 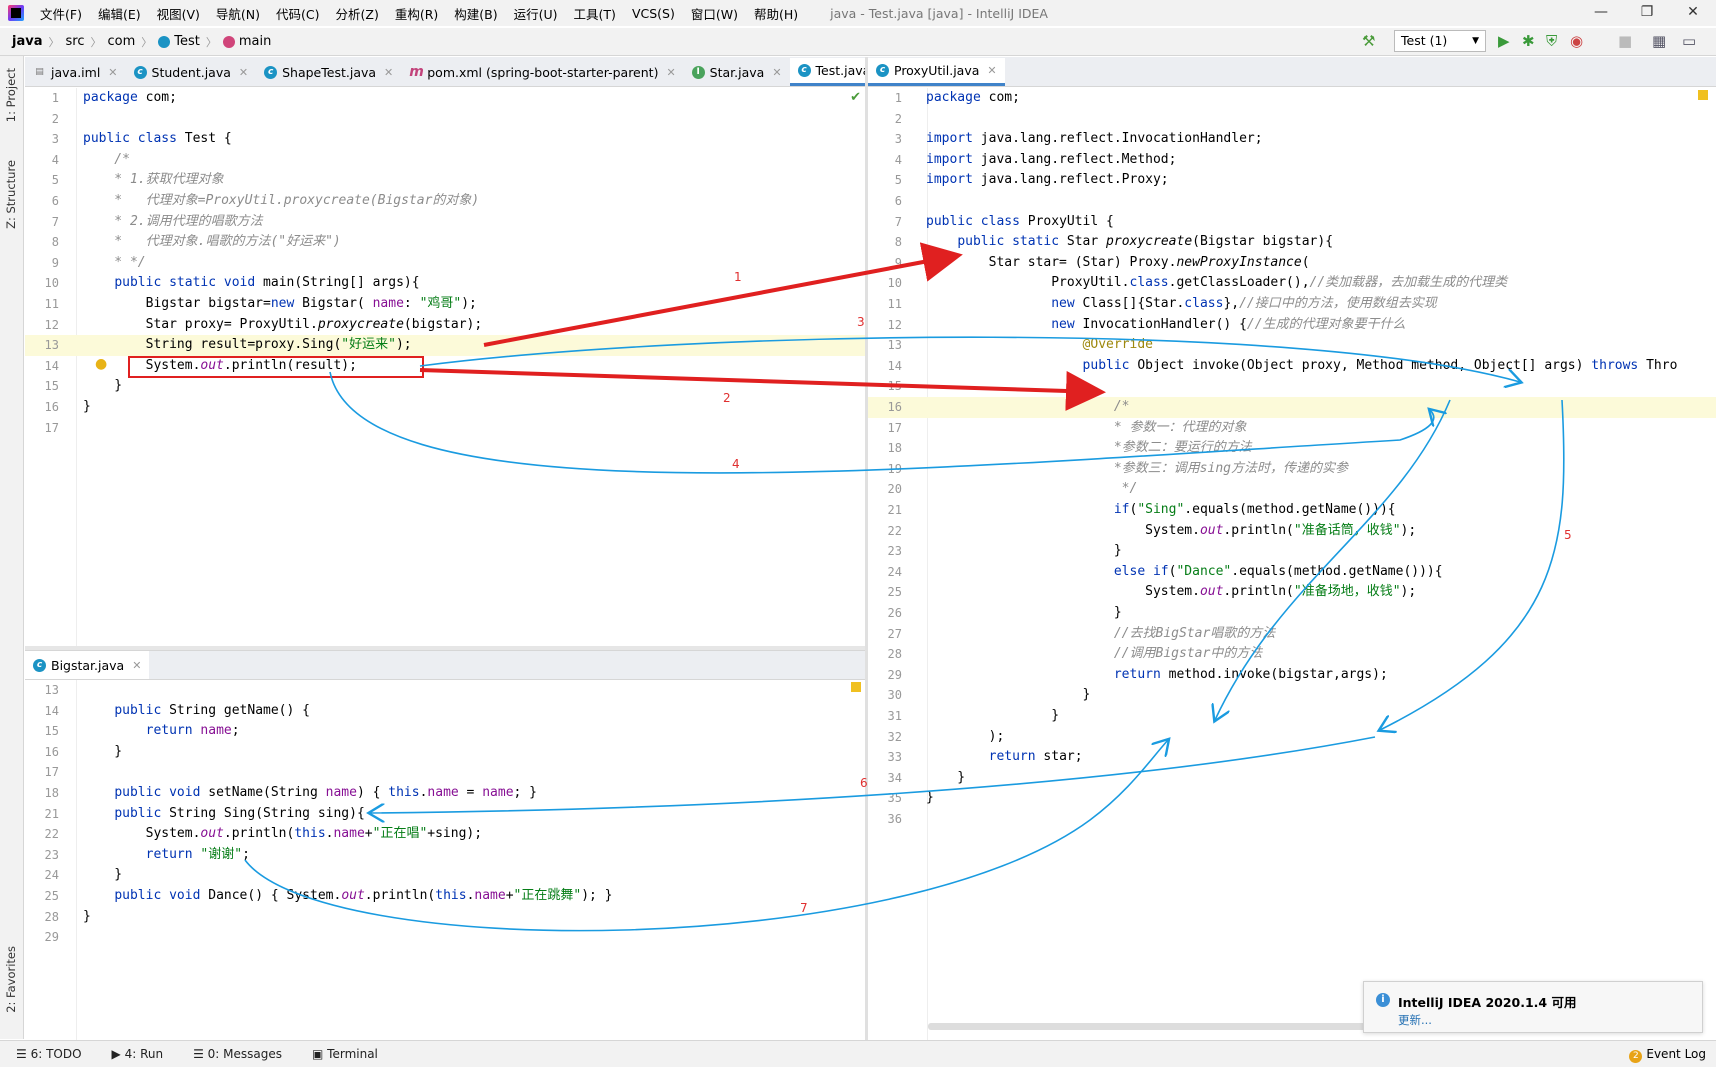 What do you see at coordinates (1576, 41) in the screenshot?
I see `profile-icon: ◉` at bounding box center [1576, 41].